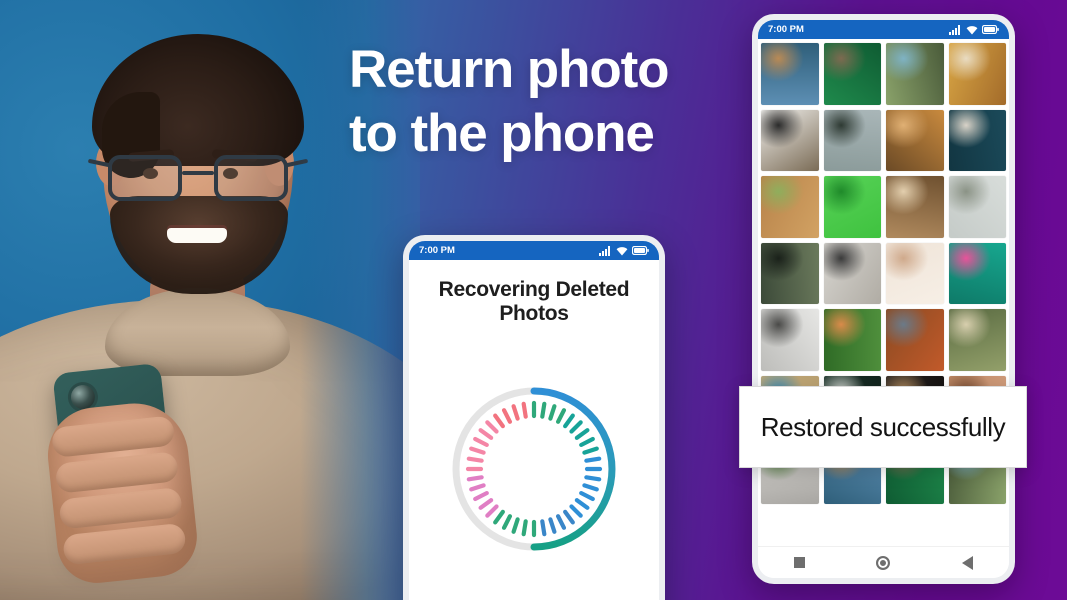 This screenshot has width=1067, height=600. I want to click on phone-screen-left: 7:00 PM Recovering Deleted Photos, so click(534, 420).